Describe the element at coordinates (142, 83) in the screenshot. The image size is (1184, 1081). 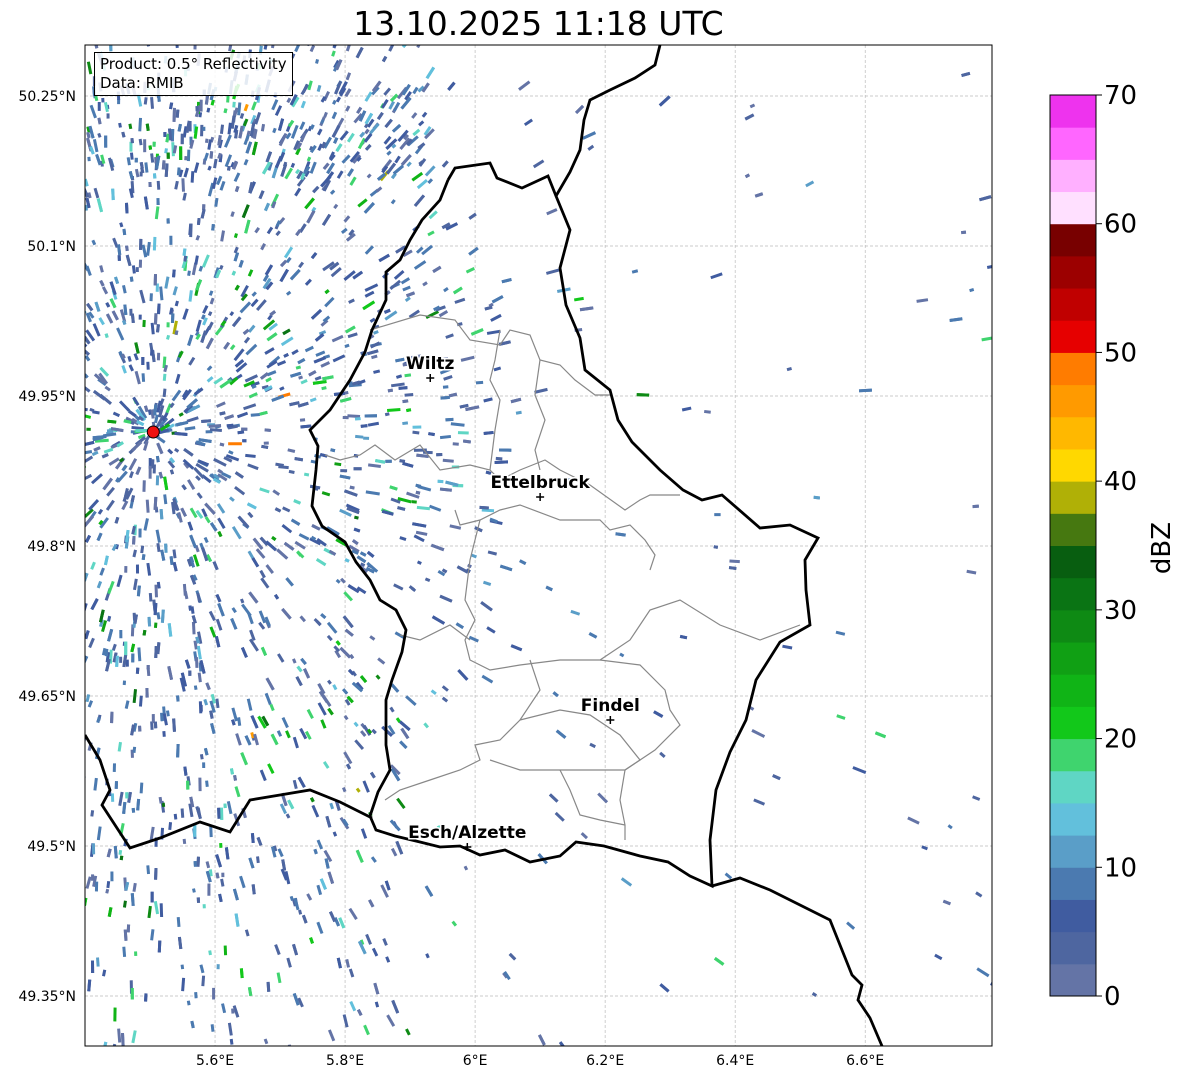
I see `data-source-label: Data: RMIB` at that location.